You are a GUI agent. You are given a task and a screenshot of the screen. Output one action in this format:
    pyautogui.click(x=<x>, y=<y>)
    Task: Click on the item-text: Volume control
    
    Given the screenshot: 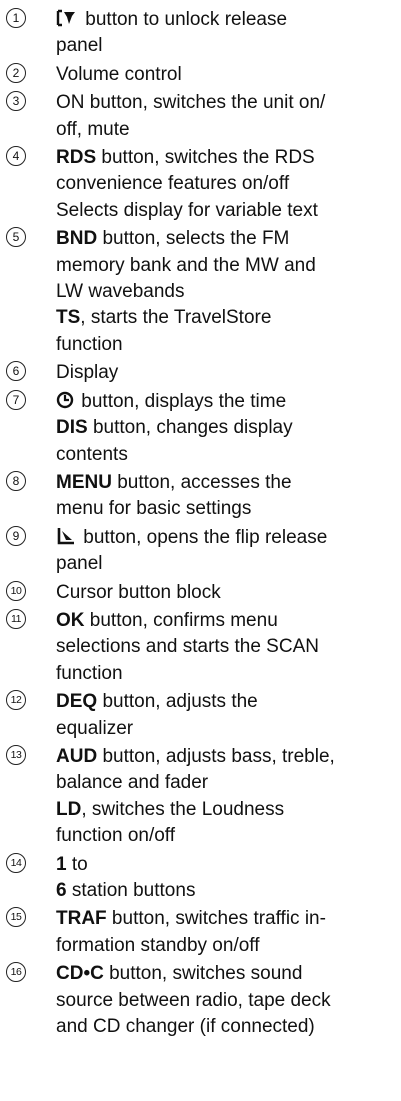 What is the action you would take?
    pyautogui.click(x=119, y=74)
    